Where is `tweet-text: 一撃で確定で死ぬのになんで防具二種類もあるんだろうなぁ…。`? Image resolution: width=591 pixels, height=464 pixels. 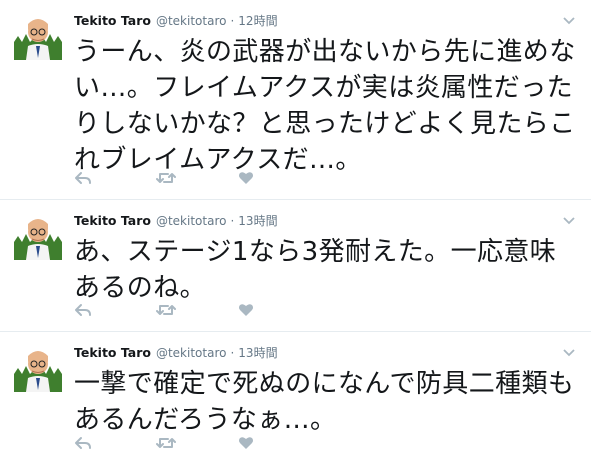 tweet-text: 一撃で確定で死ぬのになんで防具二種類もあるんだろうなぁ…。 is located at coordinates (324, 402).